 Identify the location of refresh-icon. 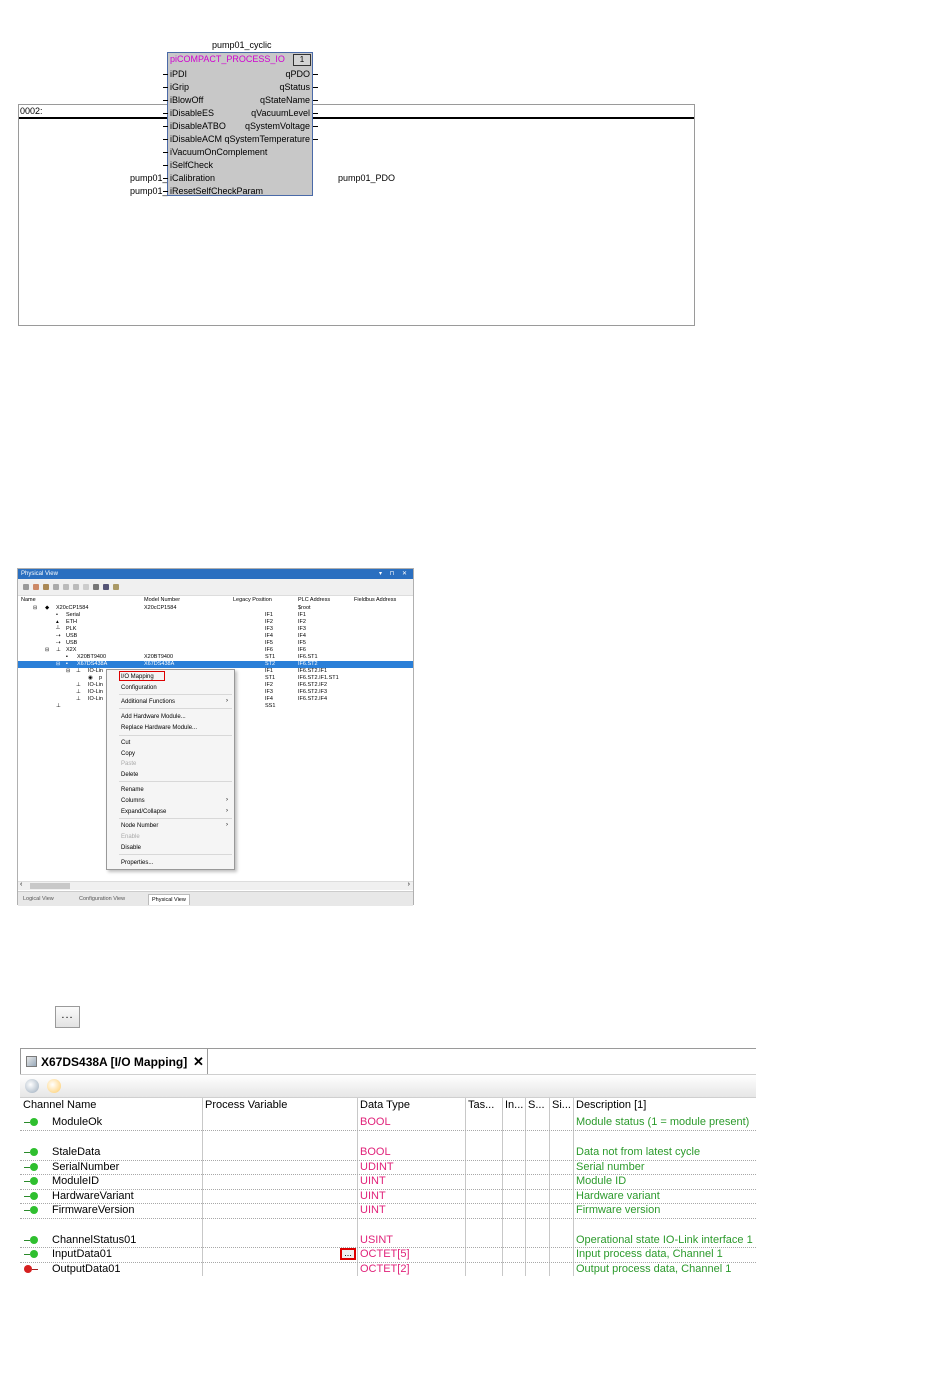
(54, 1086).